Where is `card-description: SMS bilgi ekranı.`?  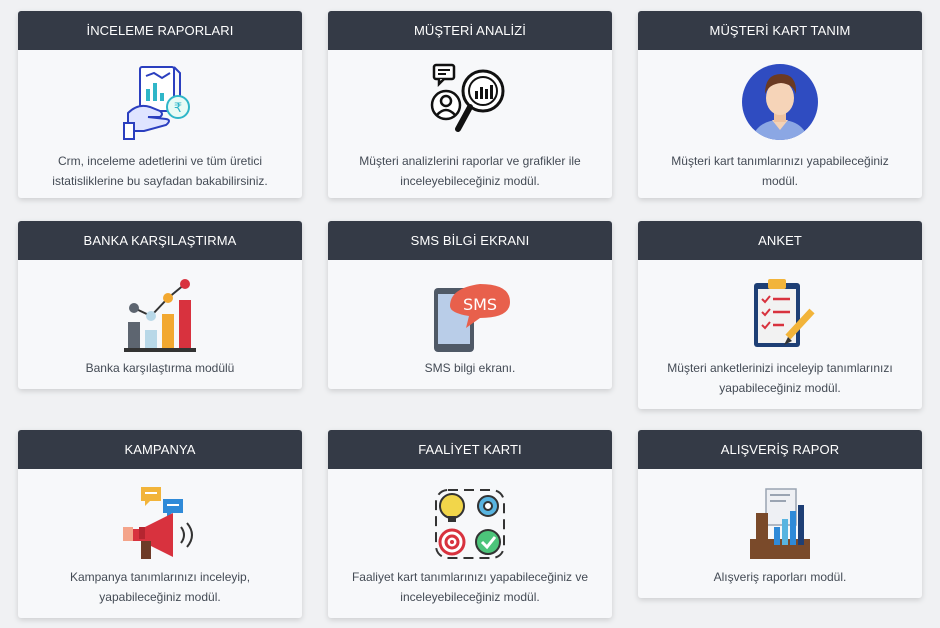
card-description: SMS bilgi ekranı. is located at coordinates (470, 368).